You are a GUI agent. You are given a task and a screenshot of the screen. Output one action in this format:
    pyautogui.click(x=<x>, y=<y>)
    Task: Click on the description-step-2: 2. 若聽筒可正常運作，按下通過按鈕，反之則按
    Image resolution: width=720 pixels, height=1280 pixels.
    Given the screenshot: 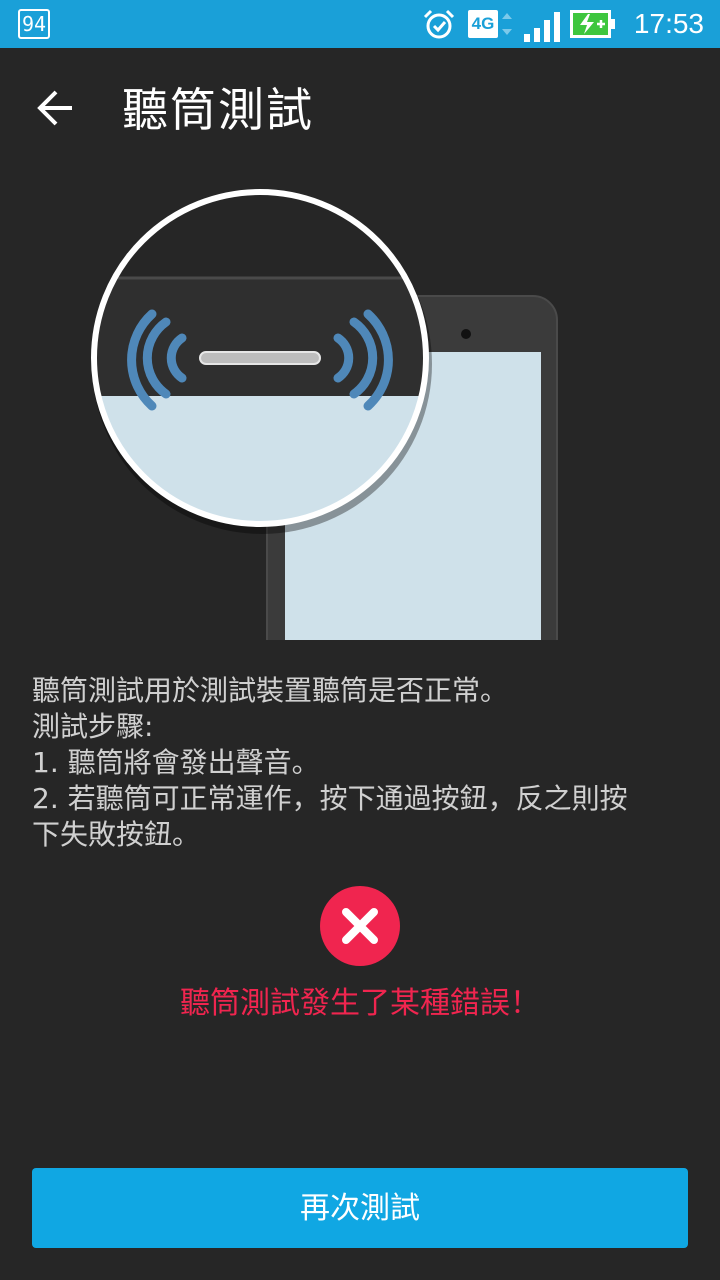 What is the action you would take?
    pyautogui.click(x=330, y=798)
    